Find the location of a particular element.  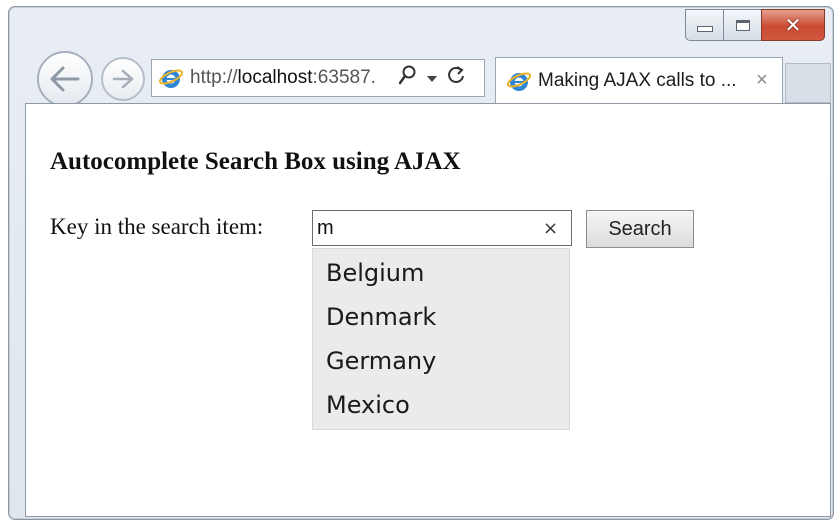

back-button is located at coordinates (65, 79).